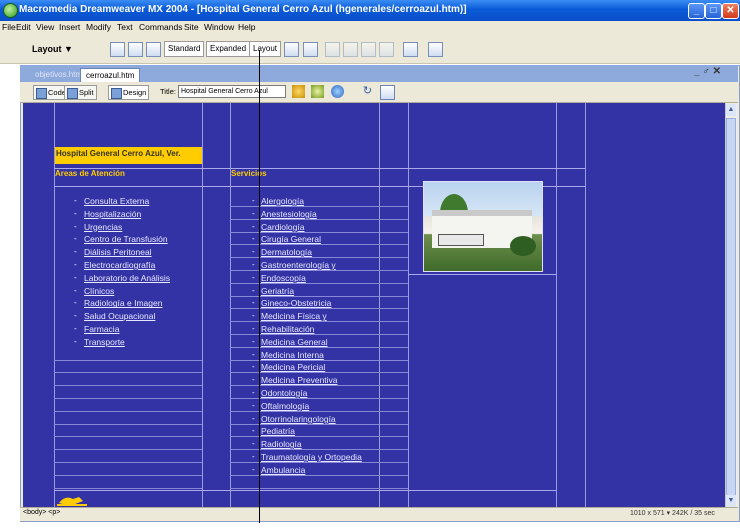 The image size is (740, 528). I want to click on service-link: Pediatría, so click(278, 431).